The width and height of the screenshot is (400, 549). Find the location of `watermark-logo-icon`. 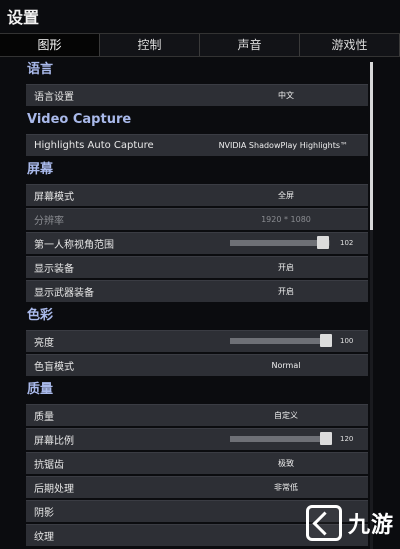

watermark-logo-icon is located at coordinates (324, 523).